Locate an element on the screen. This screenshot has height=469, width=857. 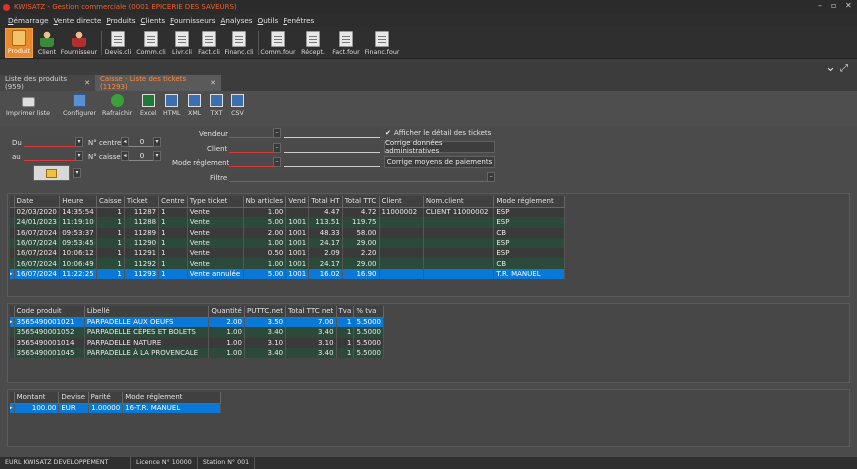
filtre-field is located at coordinates (358, 177).